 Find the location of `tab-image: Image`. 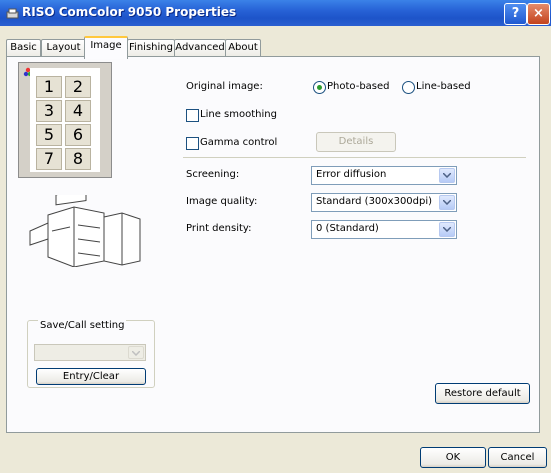

tab-image: Image is located at coordinates (106, 47).